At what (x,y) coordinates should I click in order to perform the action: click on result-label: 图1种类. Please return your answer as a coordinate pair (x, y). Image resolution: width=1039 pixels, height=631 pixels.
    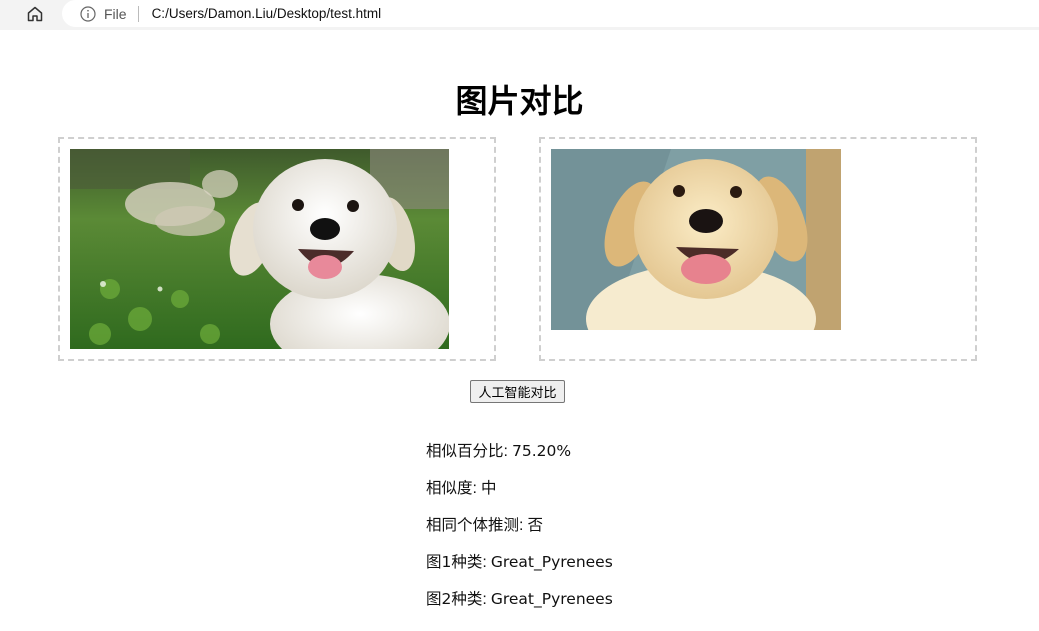
    Looking at the image, I should click on (454, 562).